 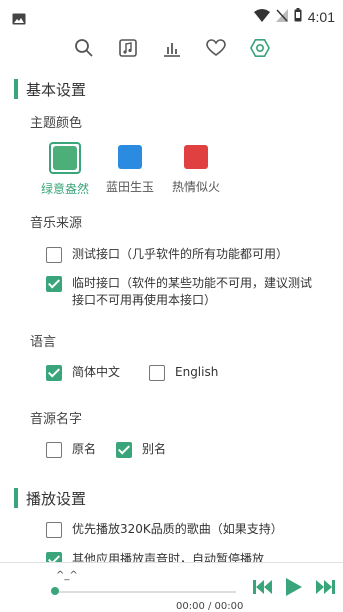 I want to click on theme-option-red: 热情似火, so click(x=196, y=168).